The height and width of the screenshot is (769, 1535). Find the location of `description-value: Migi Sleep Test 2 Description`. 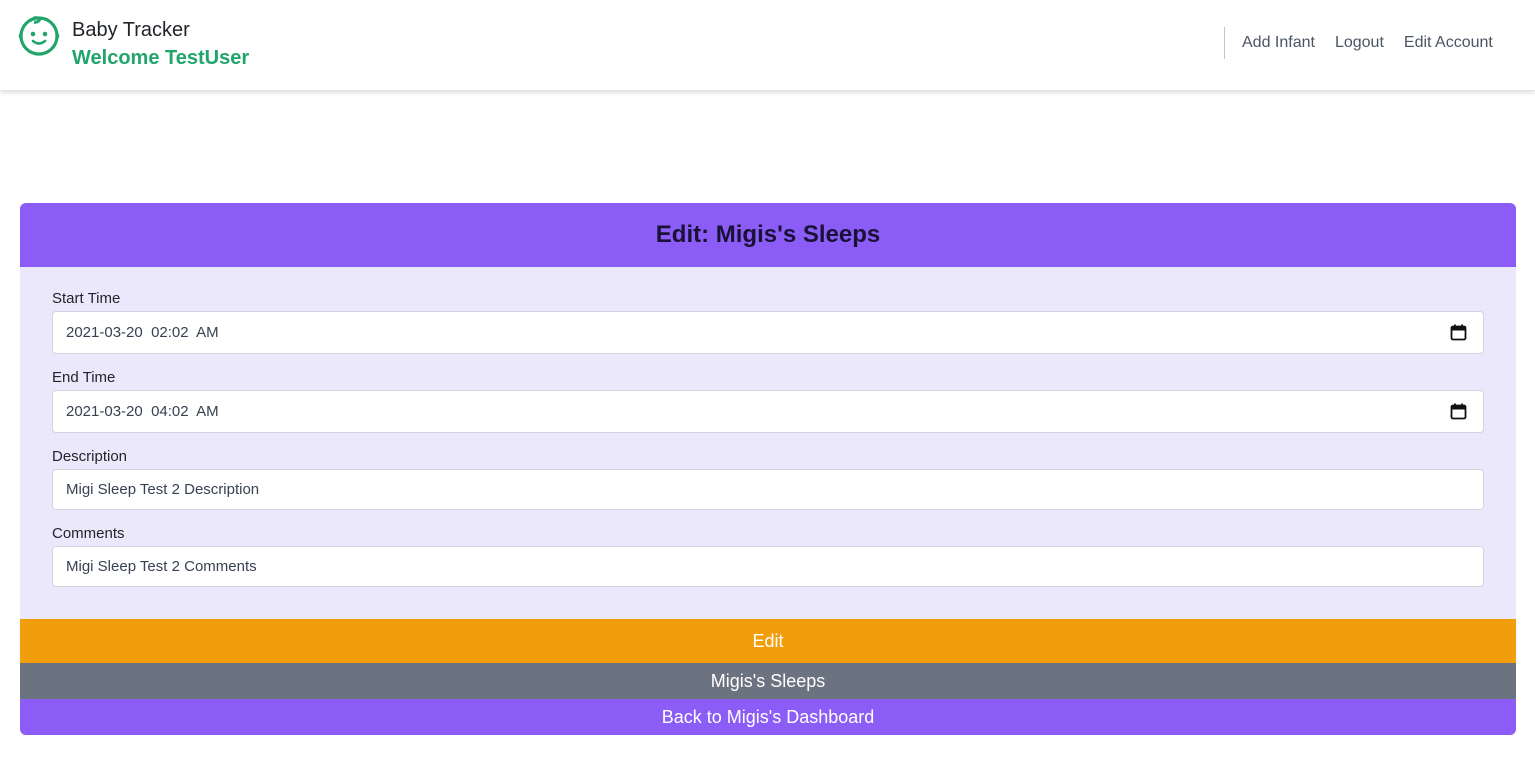

description-value: Migi Sleep Test 2 Description is located at coordinates (163, 489).